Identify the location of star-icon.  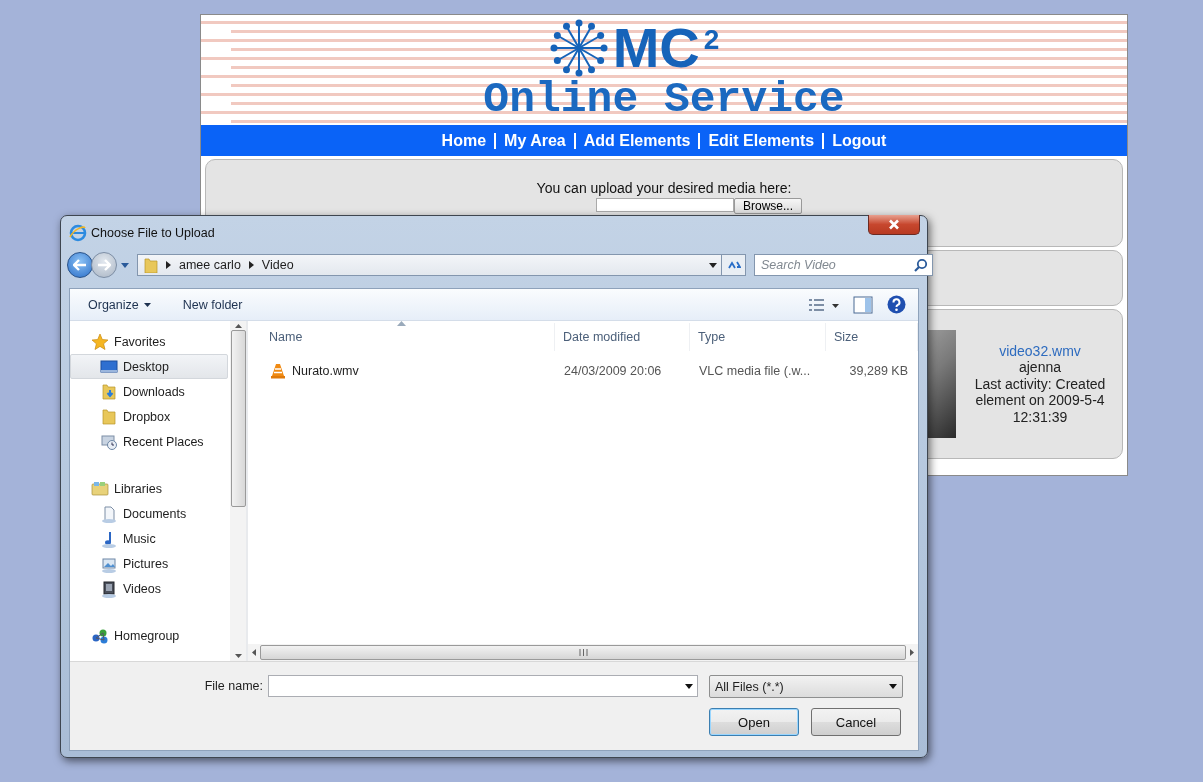
(100, 341).